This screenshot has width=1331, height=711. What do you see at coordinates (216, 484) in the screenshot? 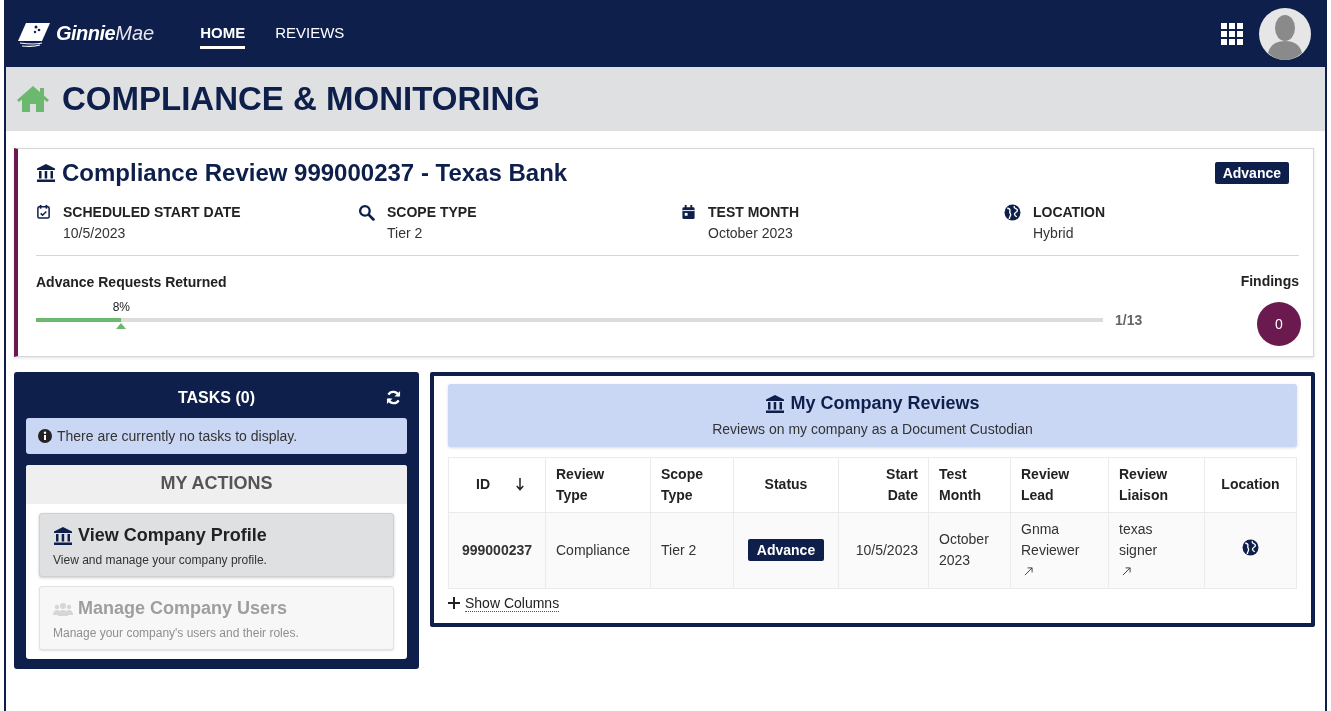
I see `actions-title: MY ACTIONS` at bounding box center [216, 484].